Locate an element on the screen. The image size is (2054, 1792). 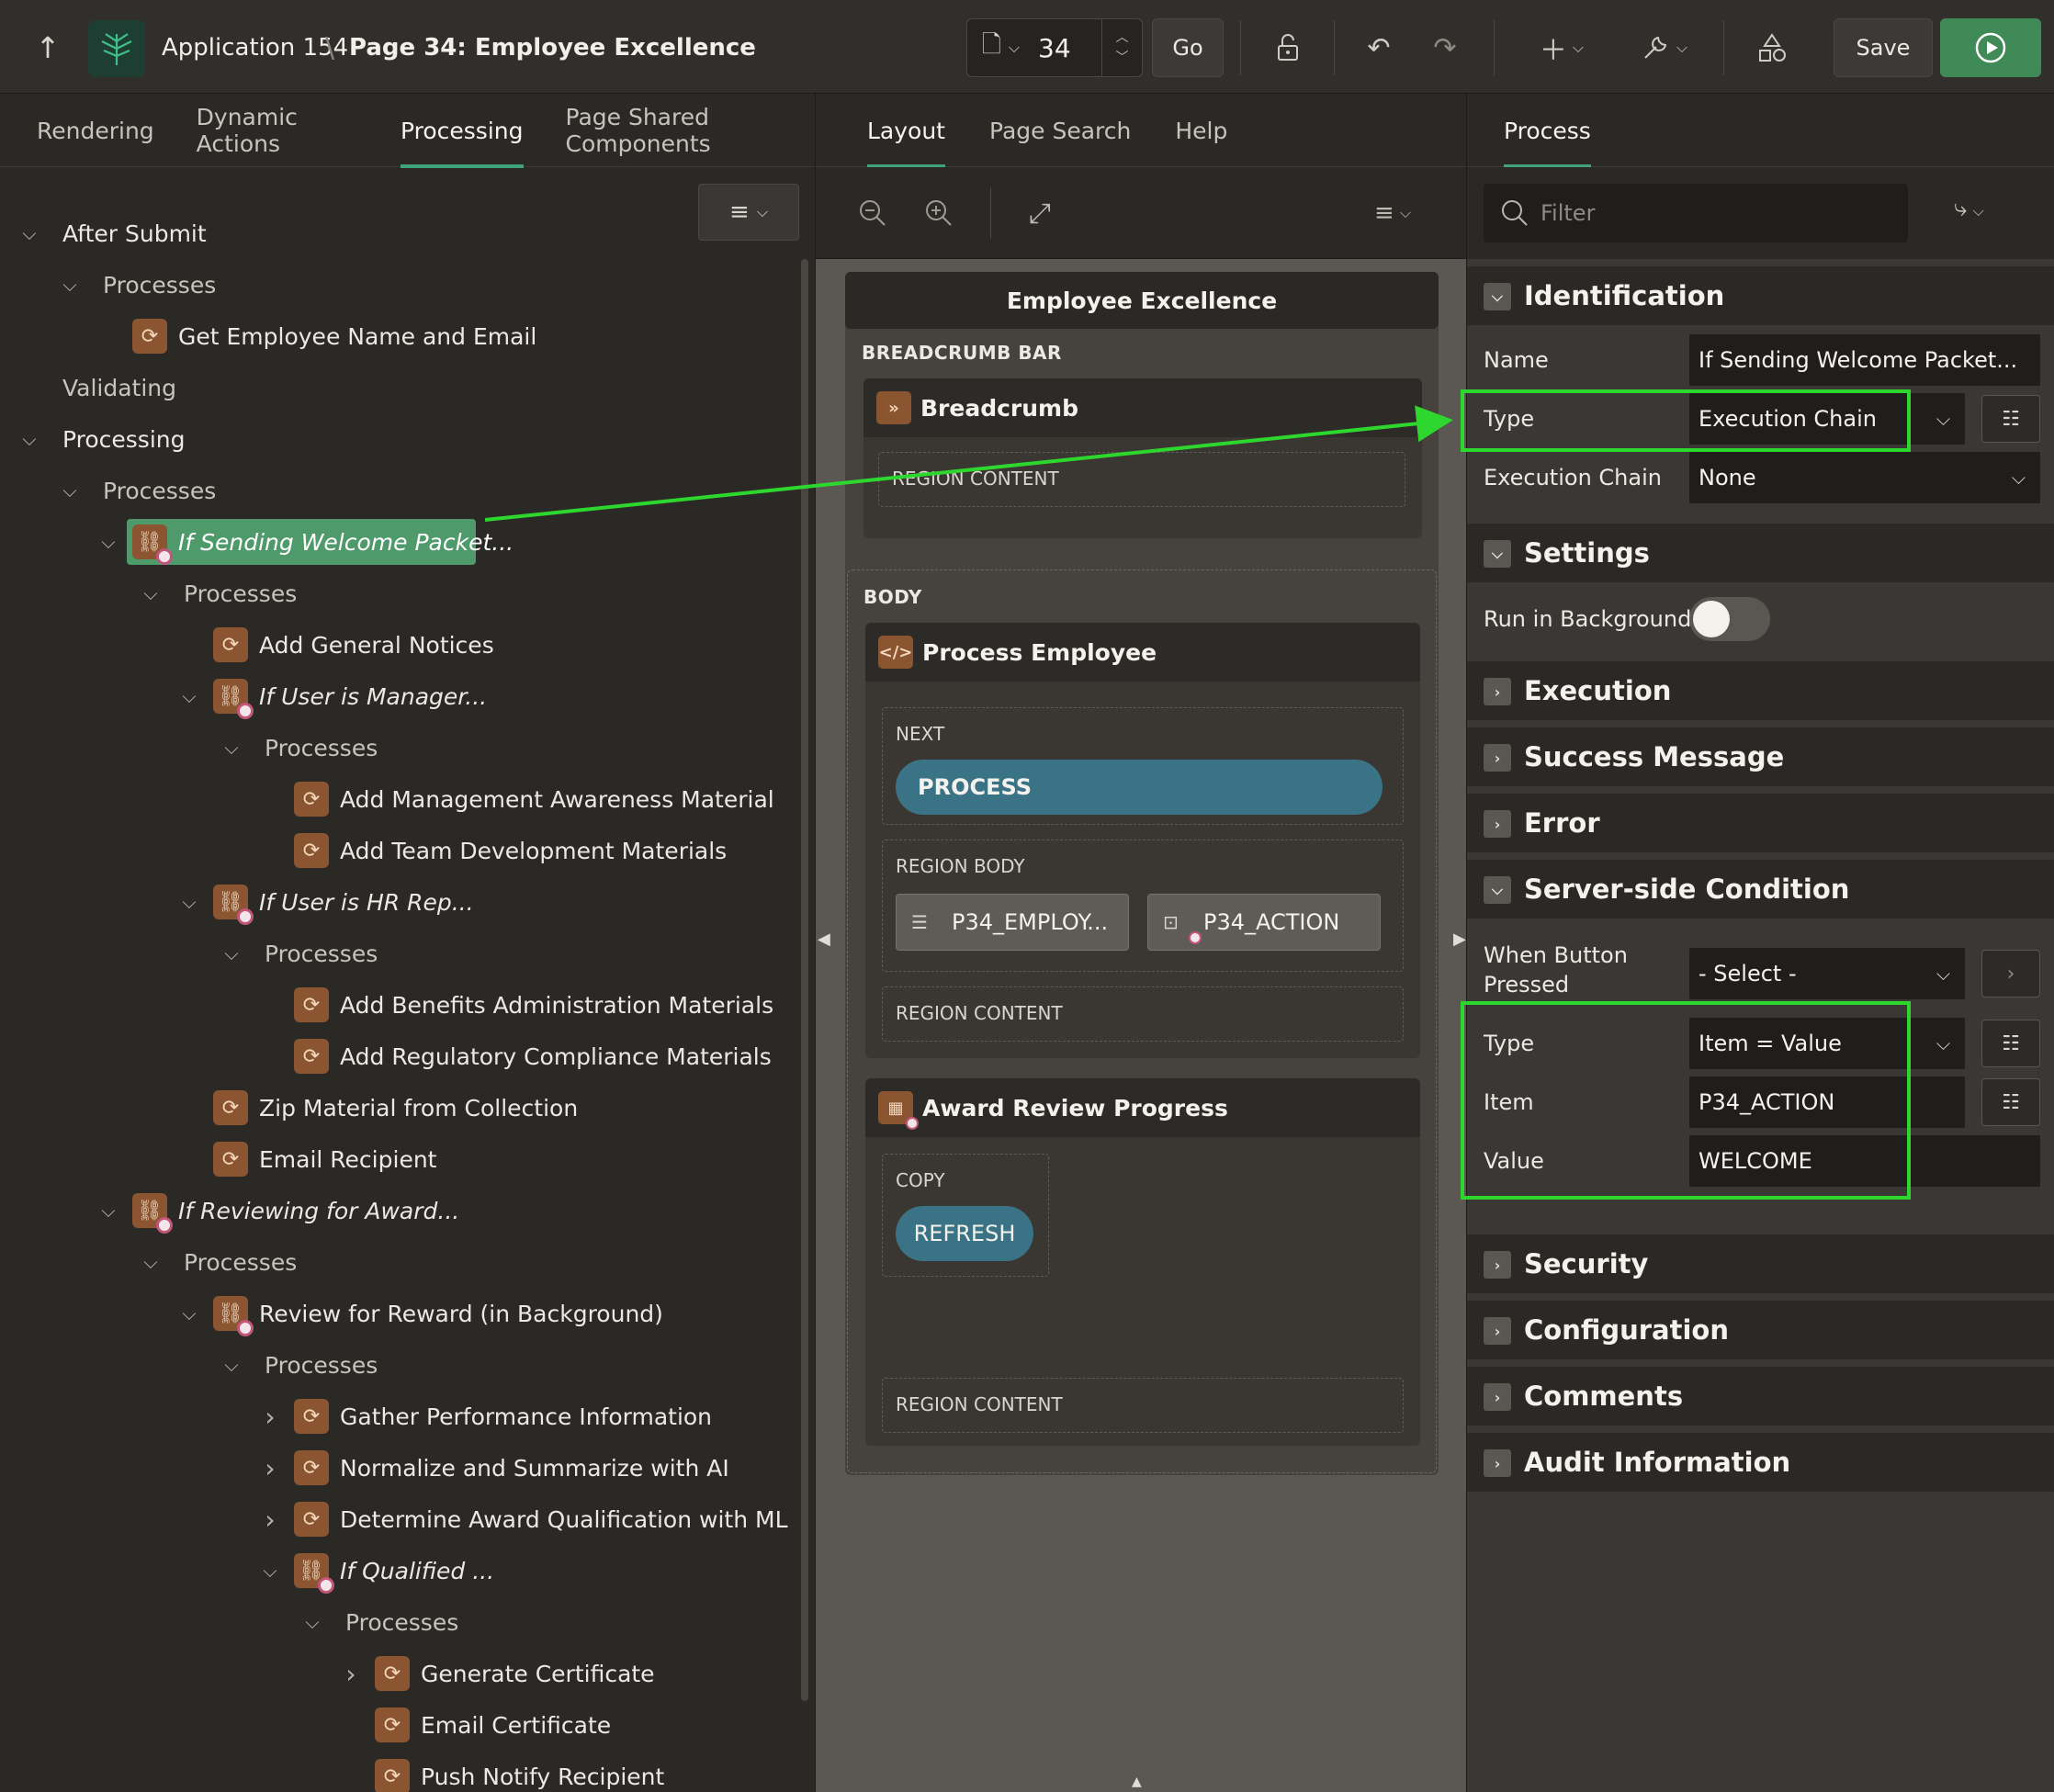
tree-process-node: ⟳ Add Regulatory Compliance Materials is located at coordinates (395, 1056).